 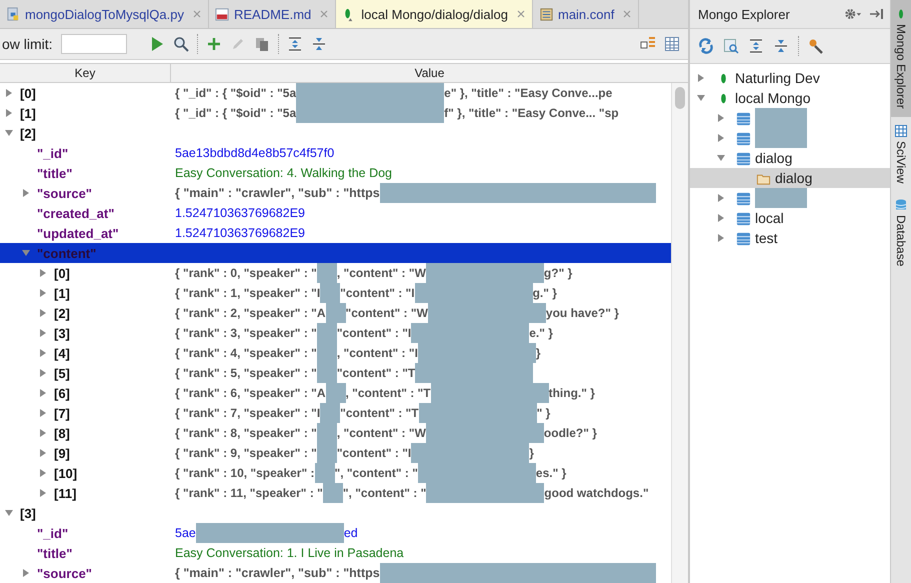 What do you see at coordinates (78, 233) in the screenshot?
I see `key-cell: "updated_at"` at bounding box center [78, 233].